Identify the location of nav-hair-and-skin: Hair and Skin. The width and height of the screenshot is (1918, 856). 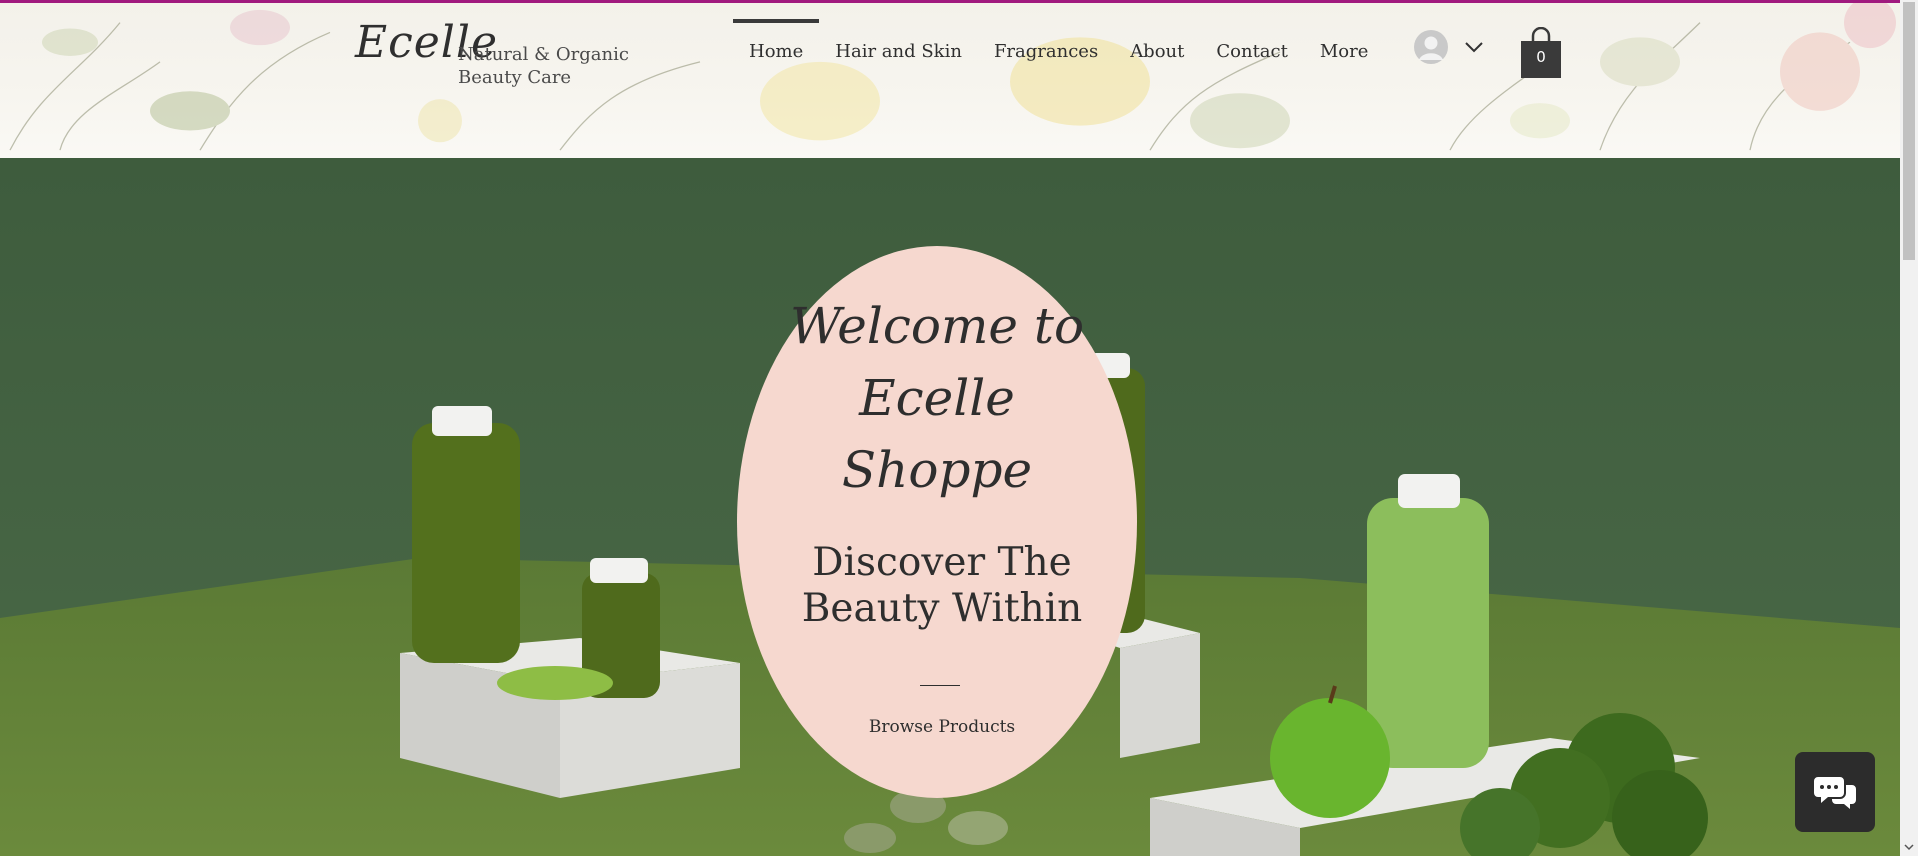
(898, 54).